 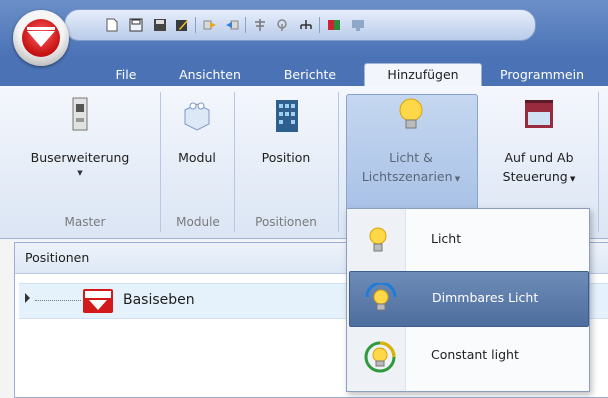 I want to click on licht-lichtszenarien-button: Licht & Lichtszenarien ▼, so click(x=411, y=141).